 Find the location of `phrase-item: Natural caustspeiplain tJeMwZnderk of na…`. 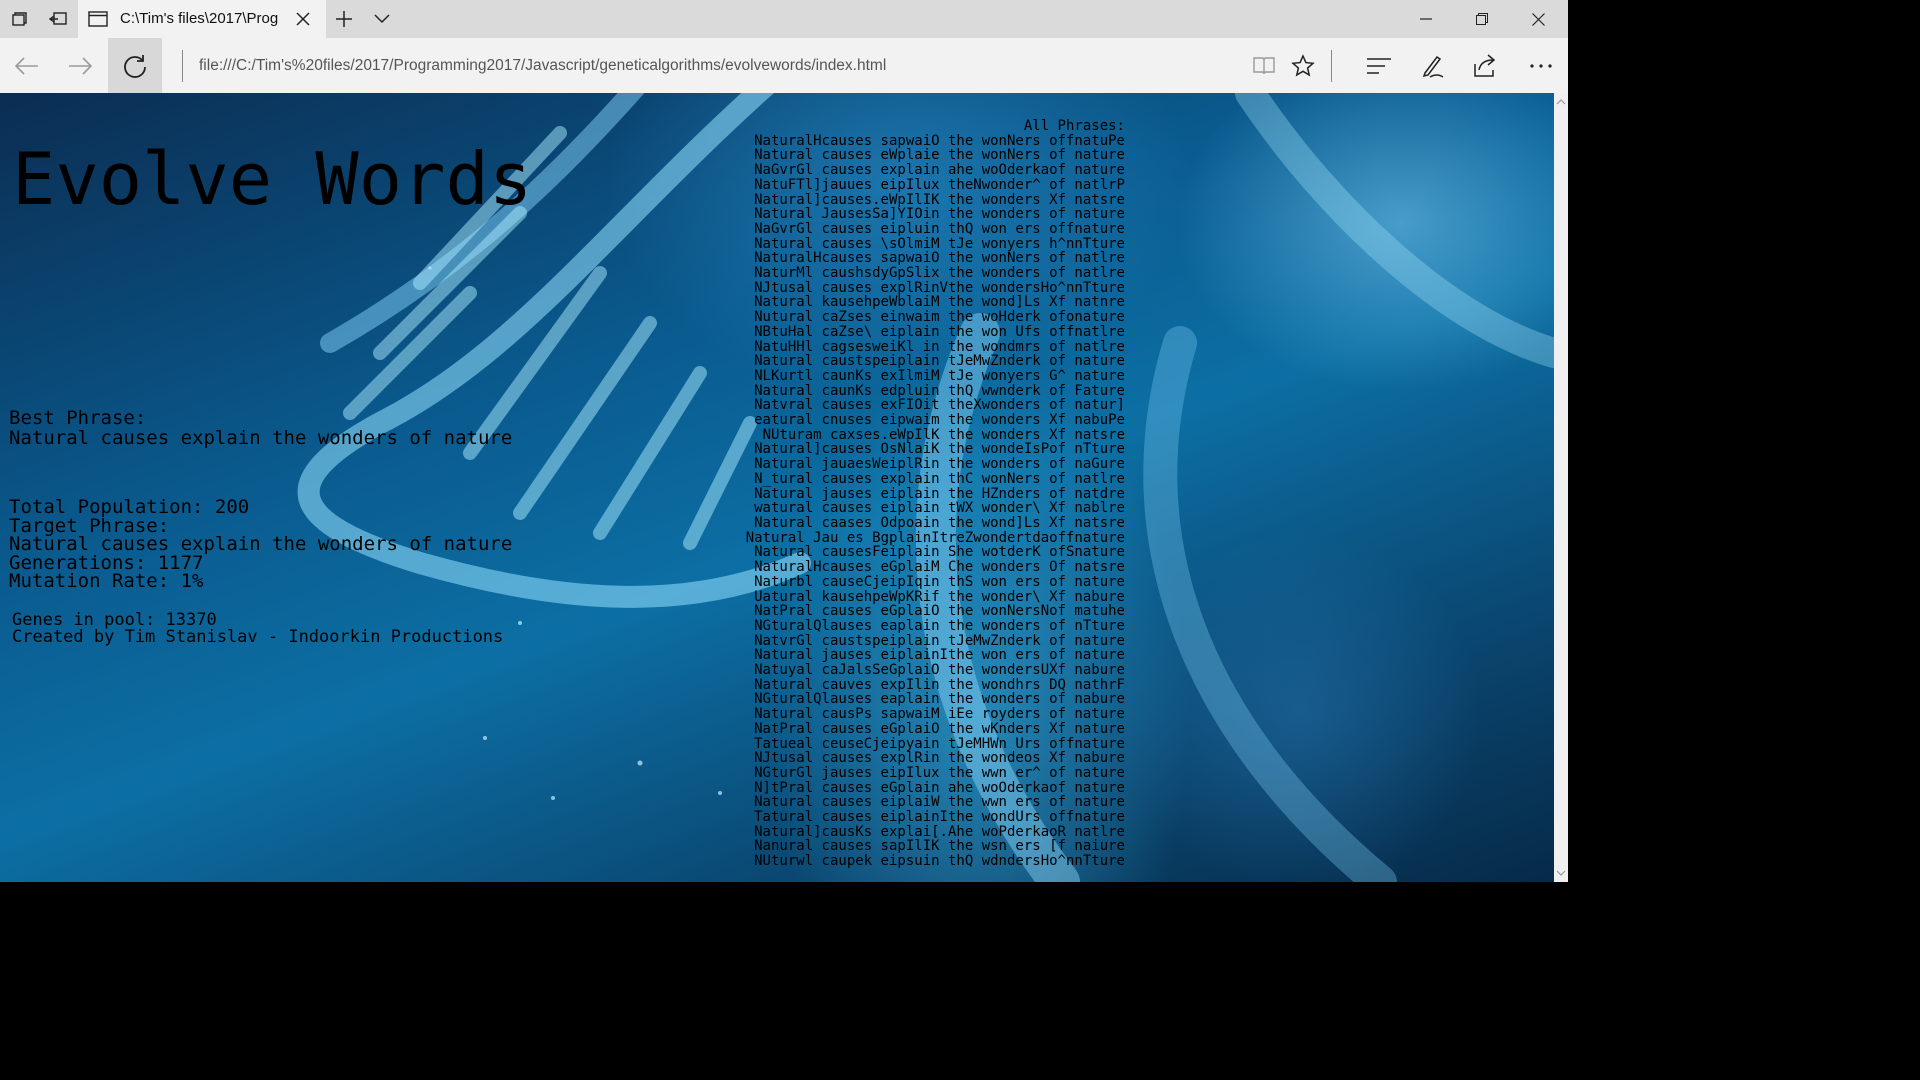

phrase-item: Natural caustspeiplain tJeMwZnderk of na… is located at coordinates (939, 361).